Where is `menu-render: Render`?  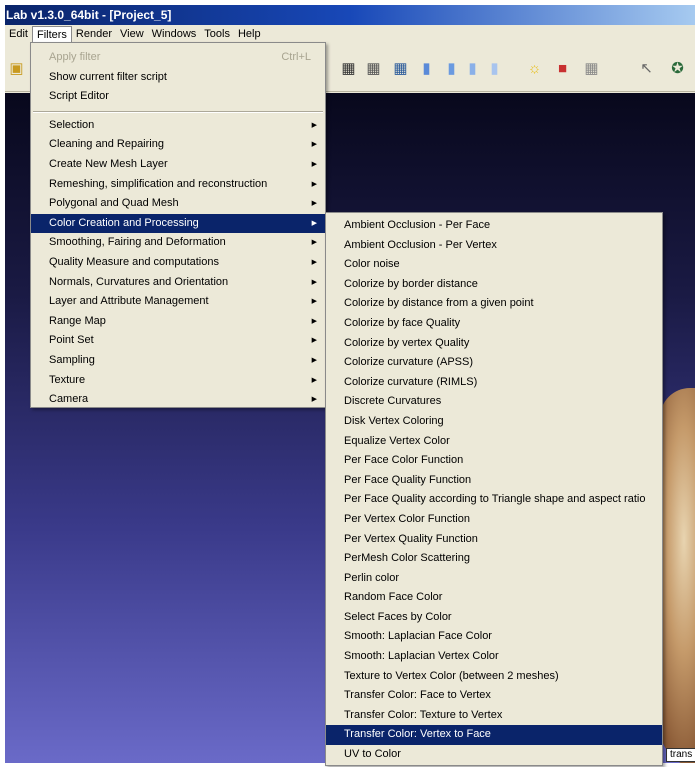
menu-render: Render is located at coordinates (94, 34).